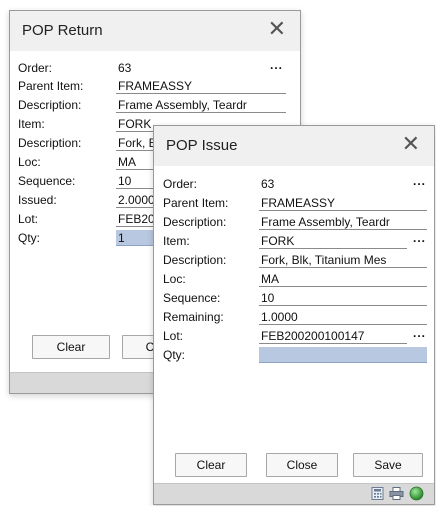 Image resolution: width=436 pixels, height=506 pixels. I want to click on item-description-row: Description: Fork, Blk, Titanium Mes, so click(296, 260).